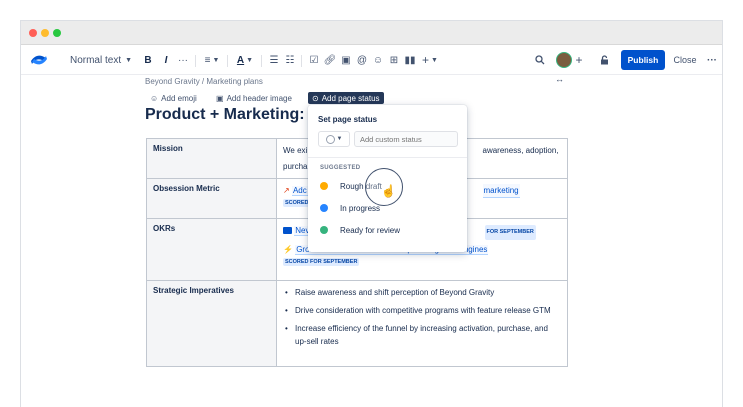 The width and height of the screenshot is (743, 407). What do you see at coordinates (207, 60) in the screenshot?
I see `align-icon: ≡` at bounding box center [207, 60].